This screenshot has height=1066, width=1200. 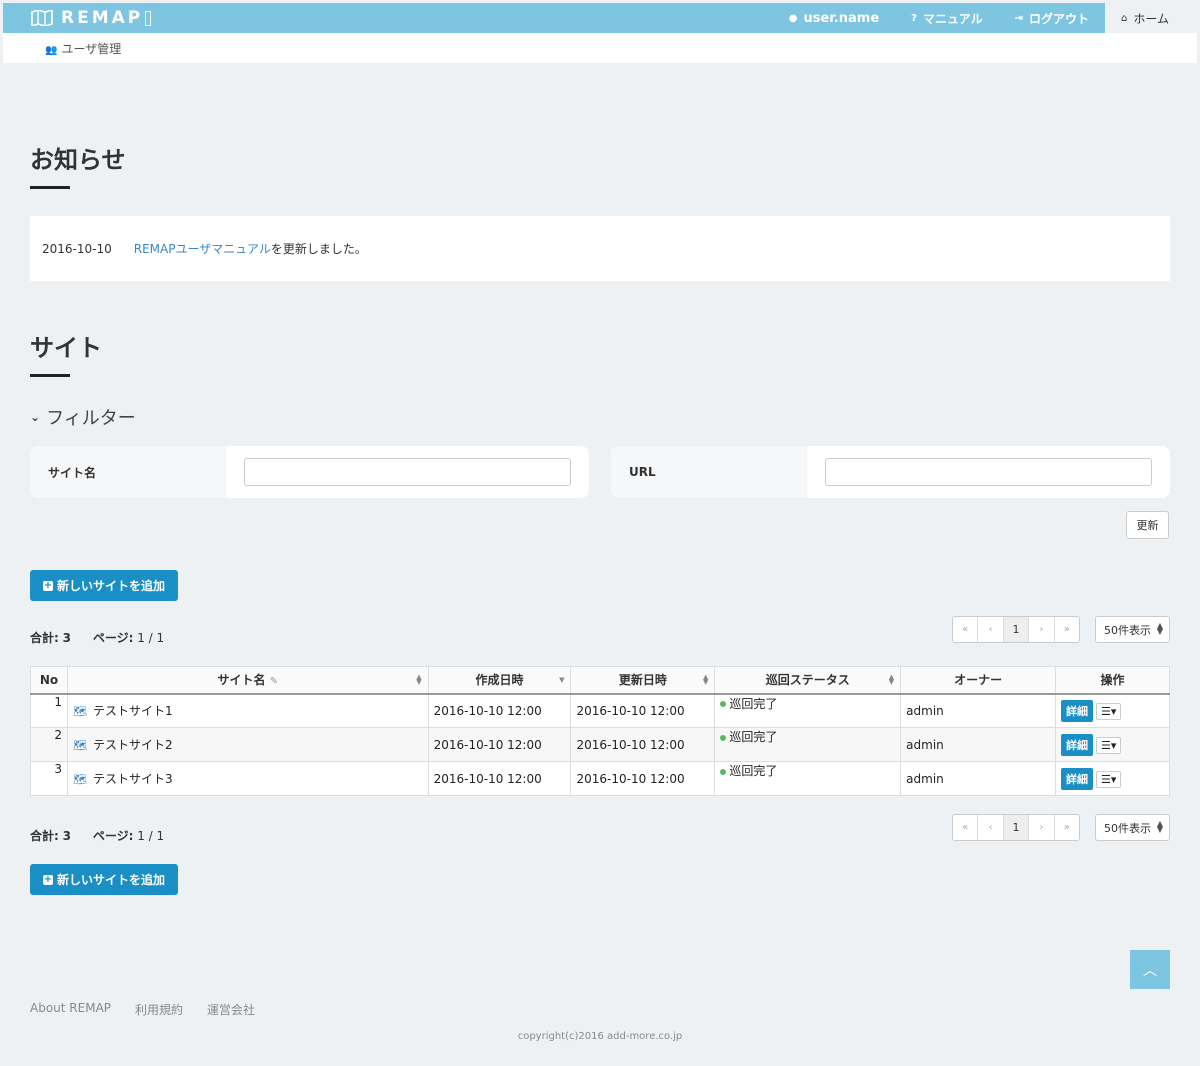 I want to click on filter-site-name-label: サイト名, so click(x=128, y=472).